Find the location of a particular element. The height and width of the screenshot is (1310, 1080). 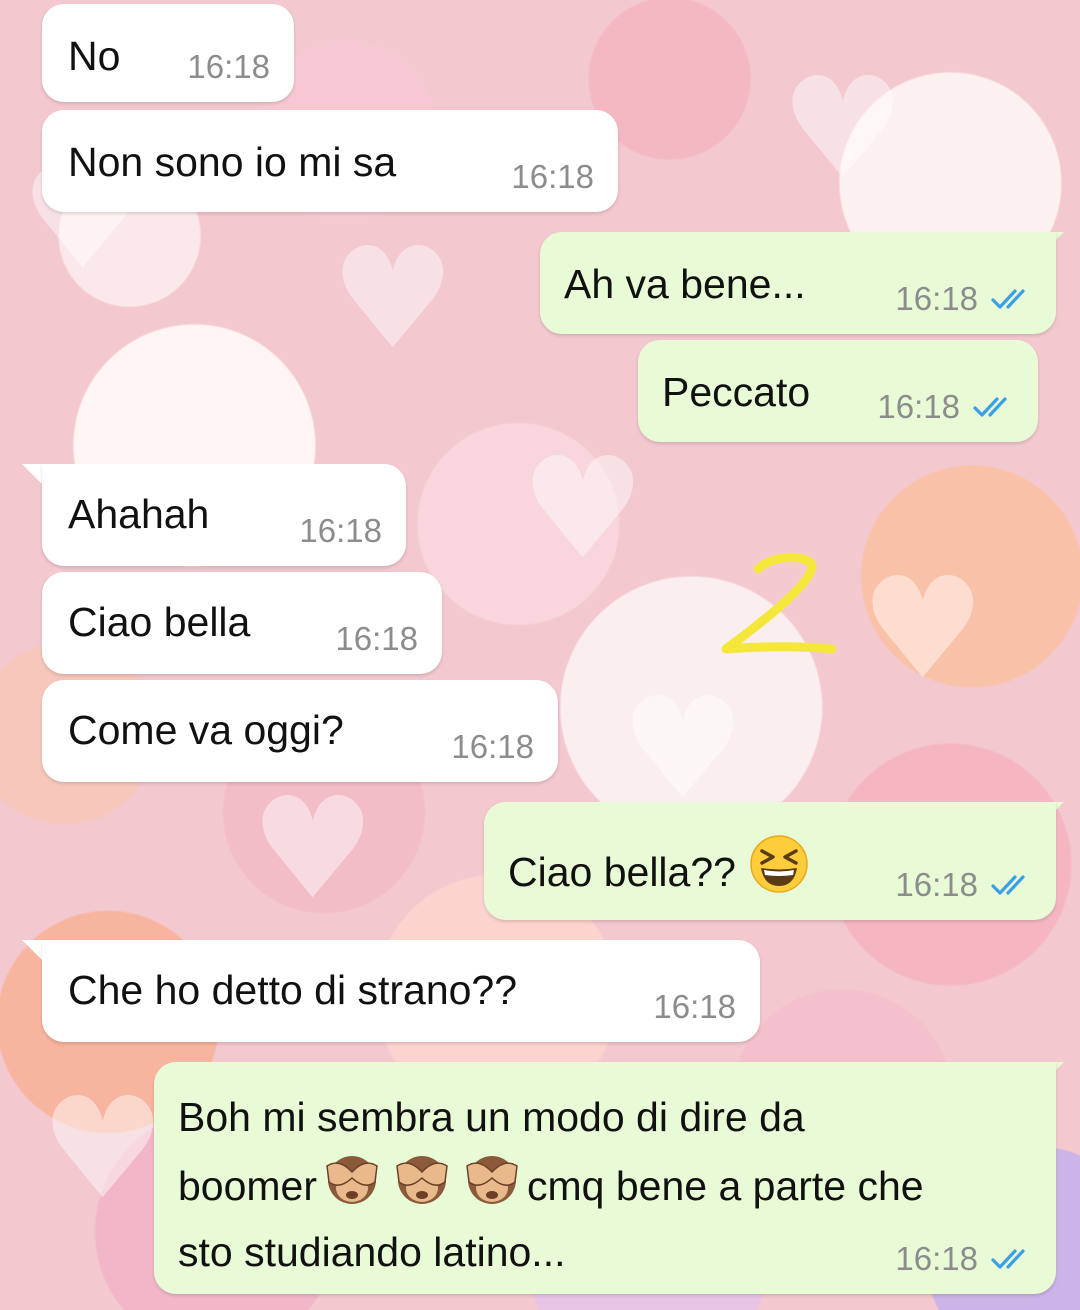

message-text: cmq bene a parte che is located at coordinates (725, 1186).